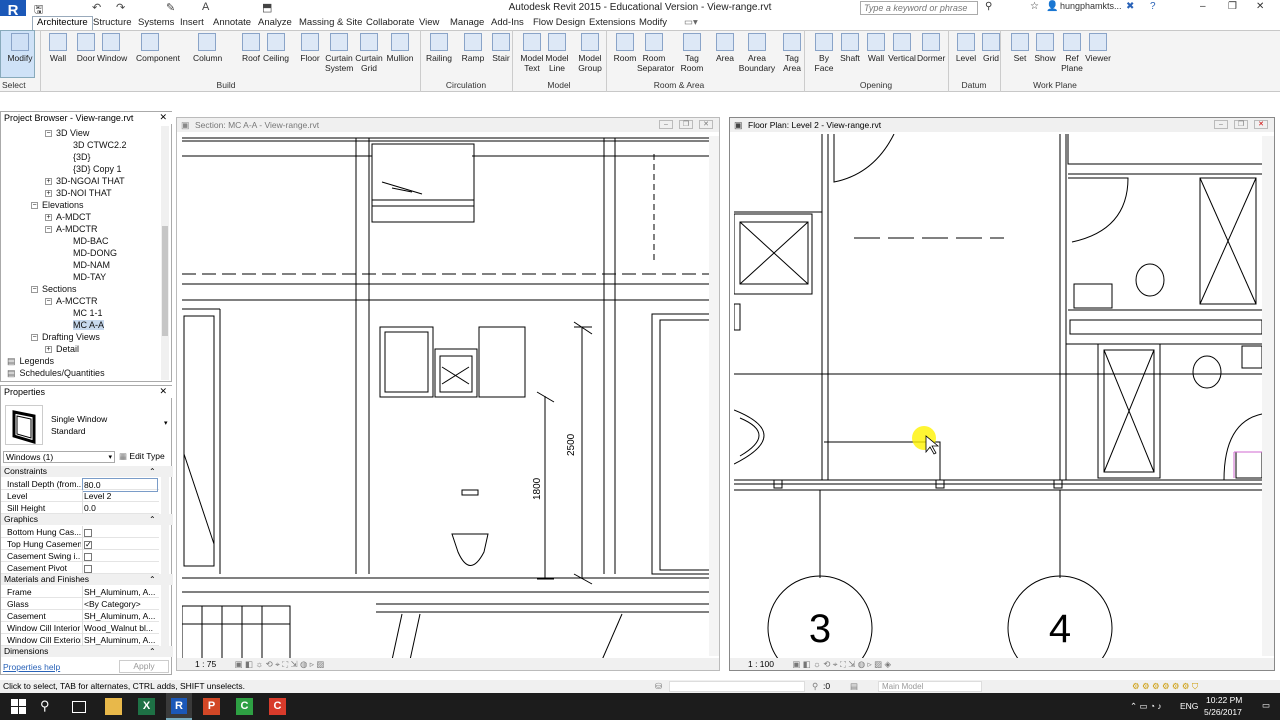 Image resolution: width=1280 pixels, height=720 pixels. Describe the element at coordinates (232, 22) in the screenshot. I see `tab-annotate: Annotate` at that location.